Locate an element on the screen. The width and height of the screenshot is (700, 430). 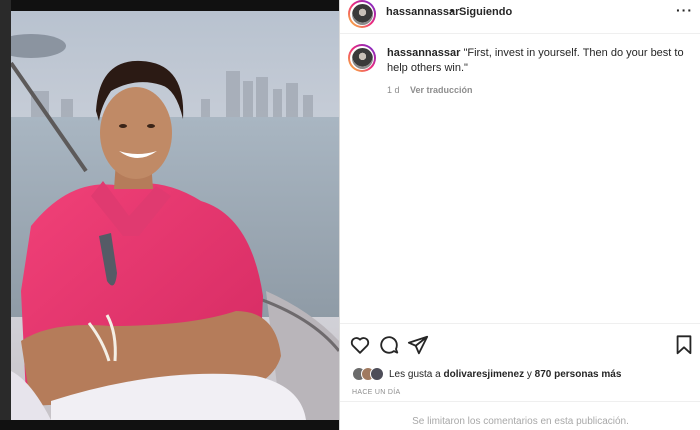
liker-username: dolivaresjimenez is located at coordinates (484, 374).